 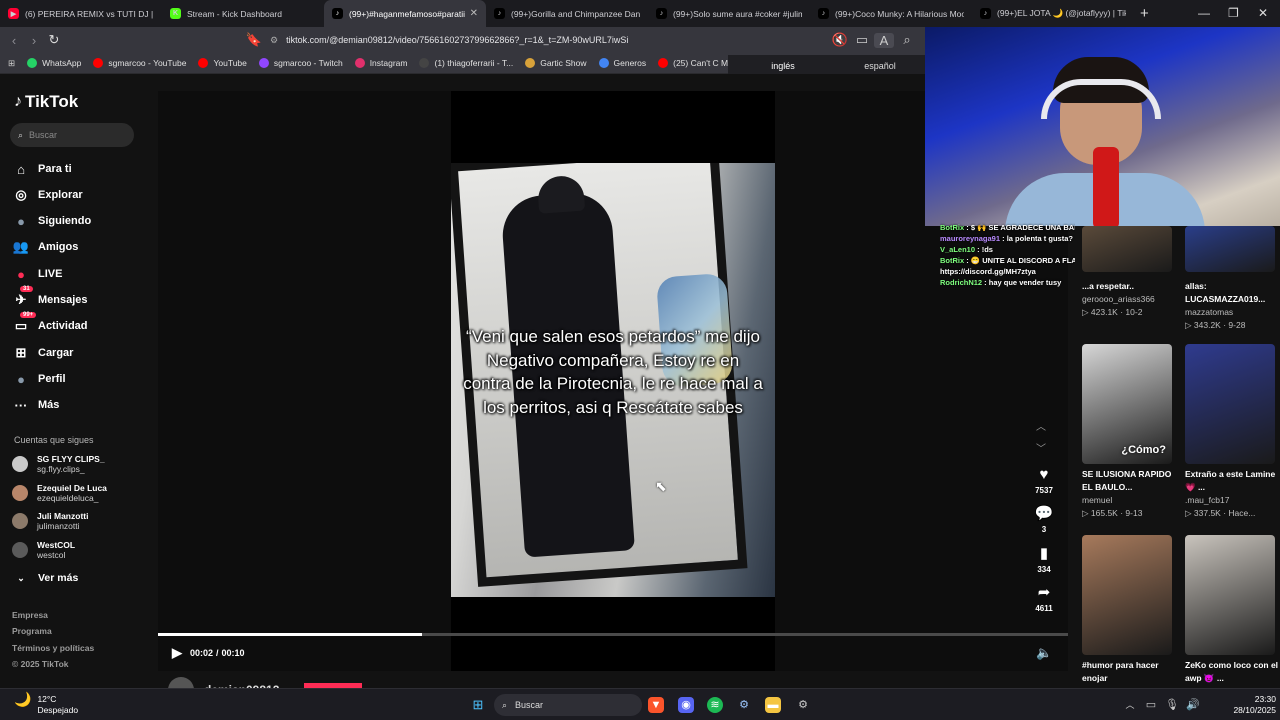 I want to click on sidebar-item-home: ⌂ Para ti, so click(x=42, y=169).